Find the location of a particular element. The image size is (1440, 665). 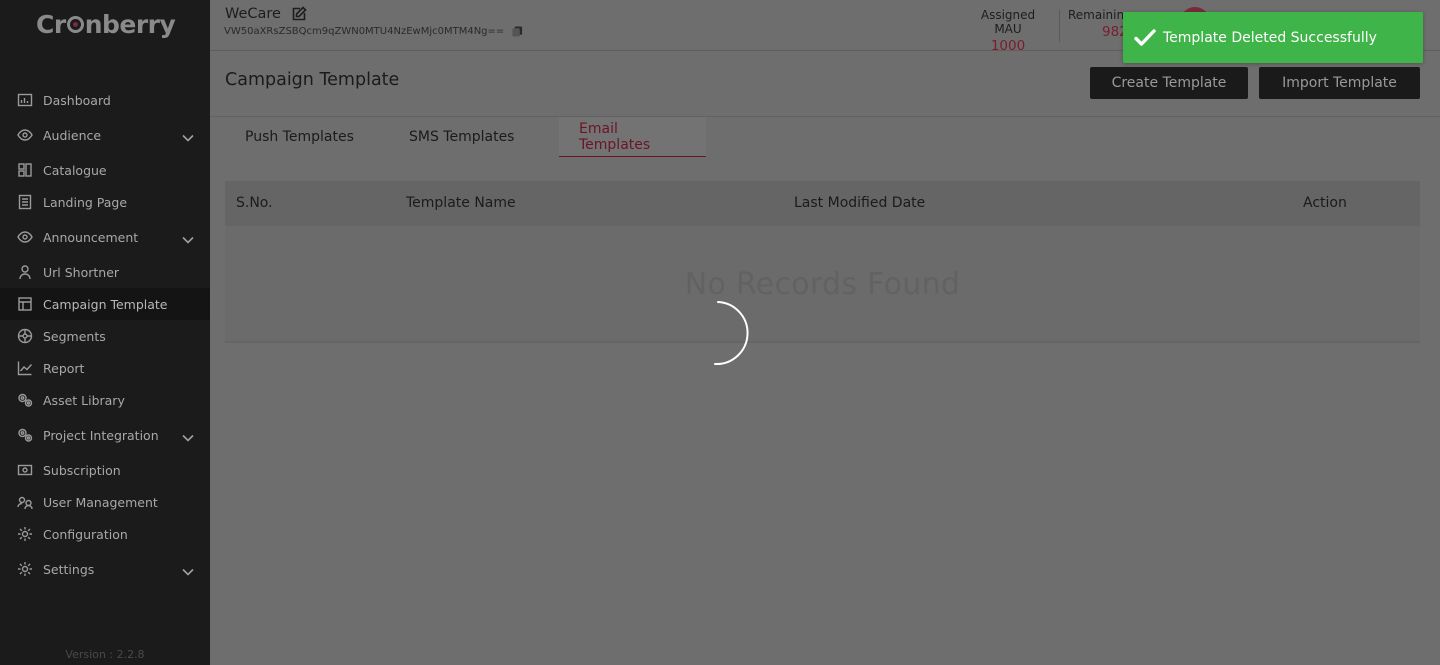

sidebar-item-settings: Settings is located at coordinates (105, 569).